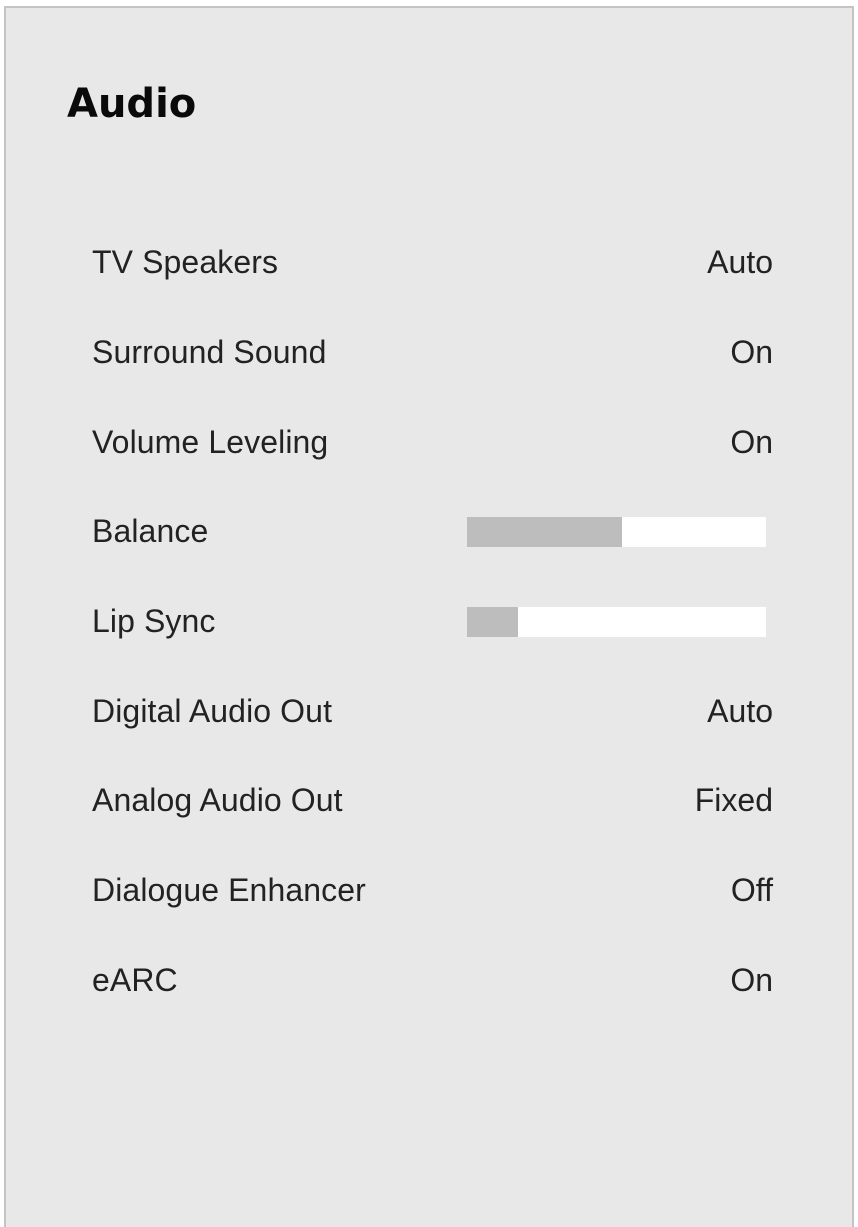  What do you see at coordinates (432, 353) in the screenshot?
I see `menu-item-surround-sound: Surround Sound On` at bounding box center [432, 353].